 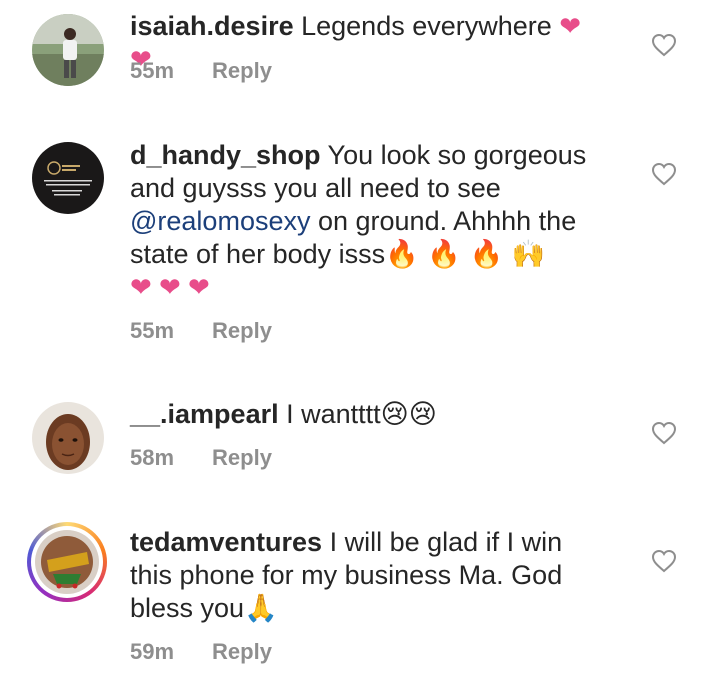 What do you see at coordinates (465, 254) in the screenshot?
I see `fire-emoji: 🔥 🔥 🔥 🙌` at bounding box center [465, 254].